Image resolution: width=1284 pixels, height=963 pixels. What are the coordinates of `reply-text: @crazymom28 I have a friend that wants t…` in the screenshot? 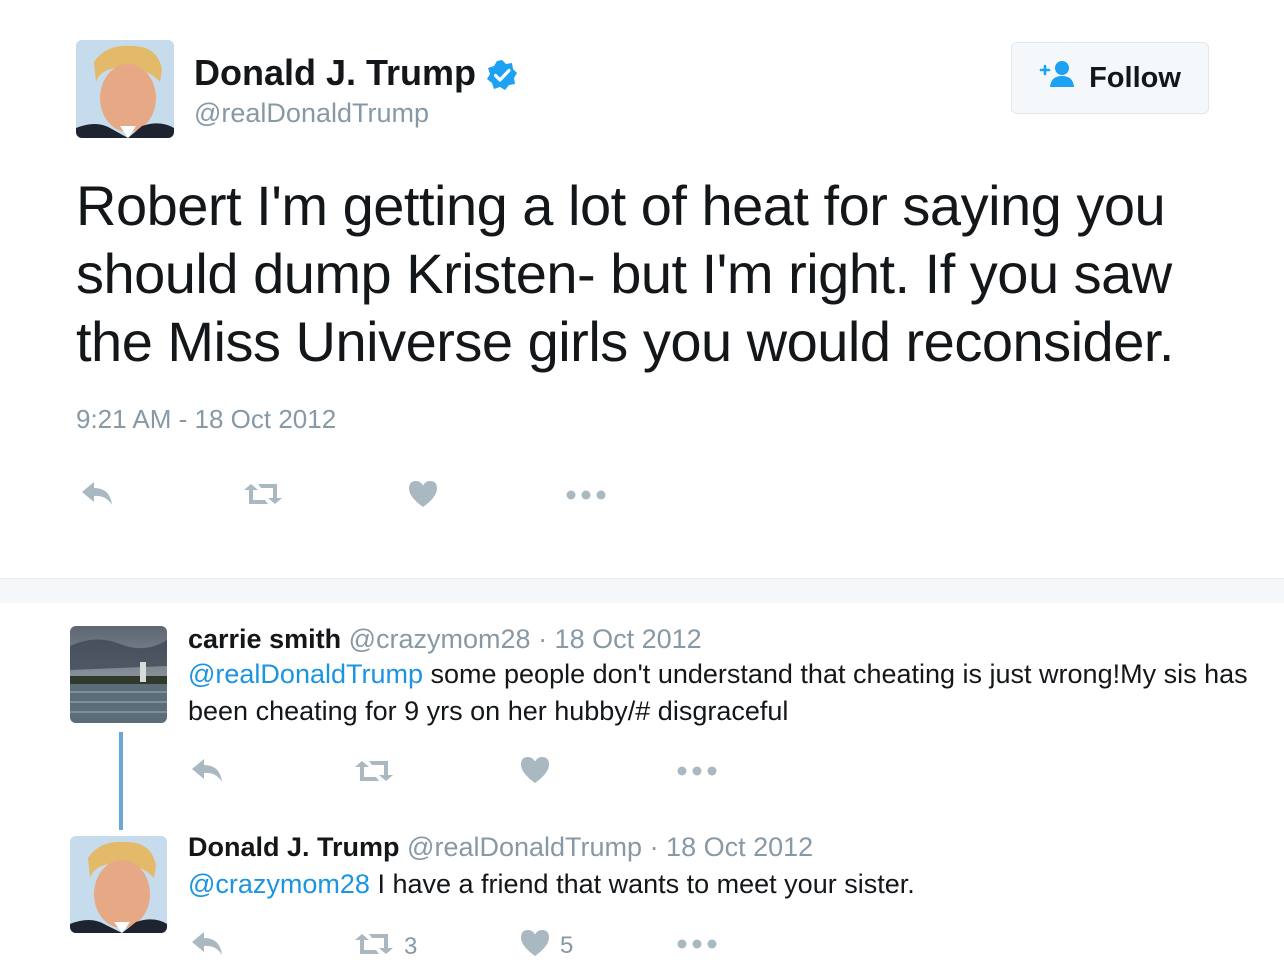 It's located at (718, 884).